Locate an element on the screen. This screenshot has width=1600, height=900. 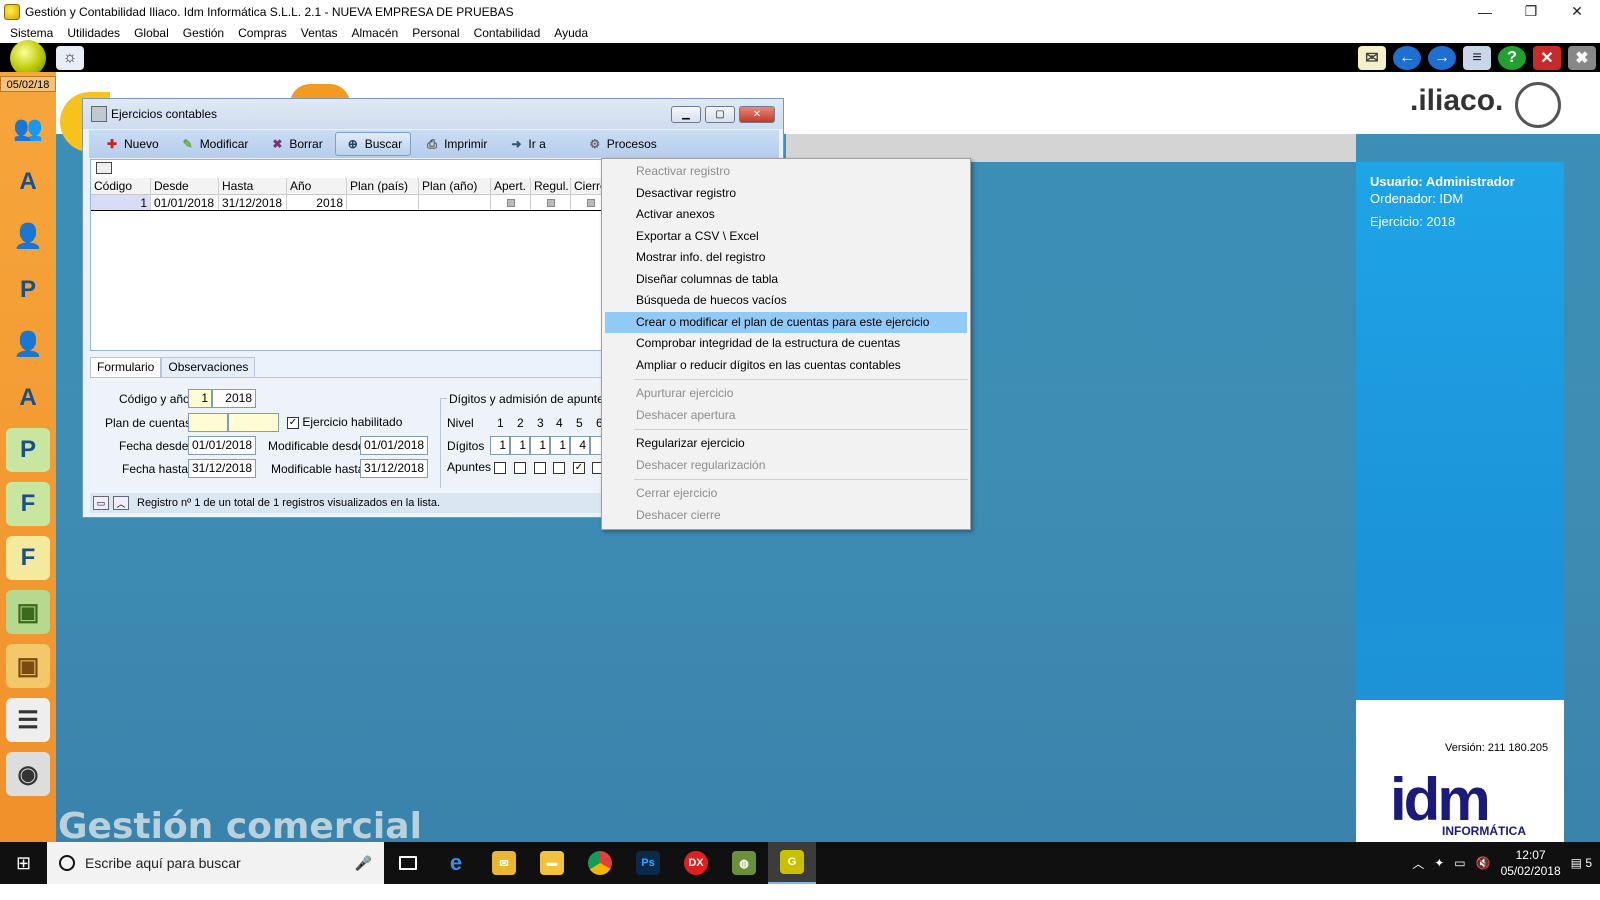
tab-observaciones: Observaciones is located at coordinates (208, 367).